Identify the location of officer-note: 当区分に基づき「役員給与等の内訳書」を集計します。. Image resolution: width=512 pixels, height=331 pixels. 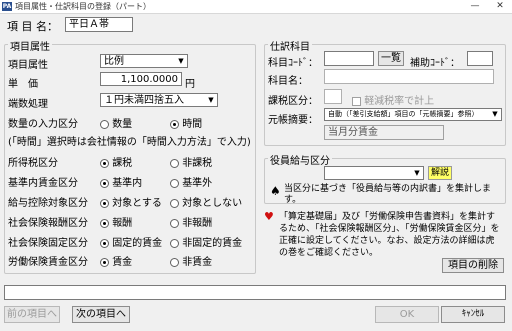
(388, 194).